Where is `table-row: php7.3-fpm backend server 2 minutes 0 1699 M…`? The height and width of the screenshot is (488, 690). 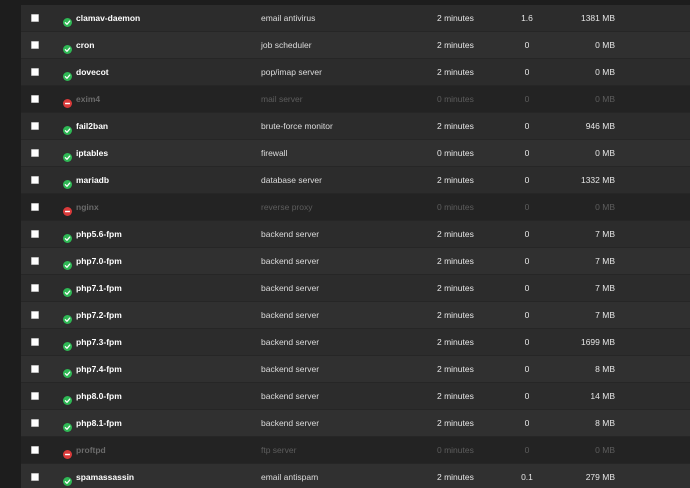
table-row: php7.3-fpm backend server 2 minutes 0 1699 M… is located at coordinates (355, 342).